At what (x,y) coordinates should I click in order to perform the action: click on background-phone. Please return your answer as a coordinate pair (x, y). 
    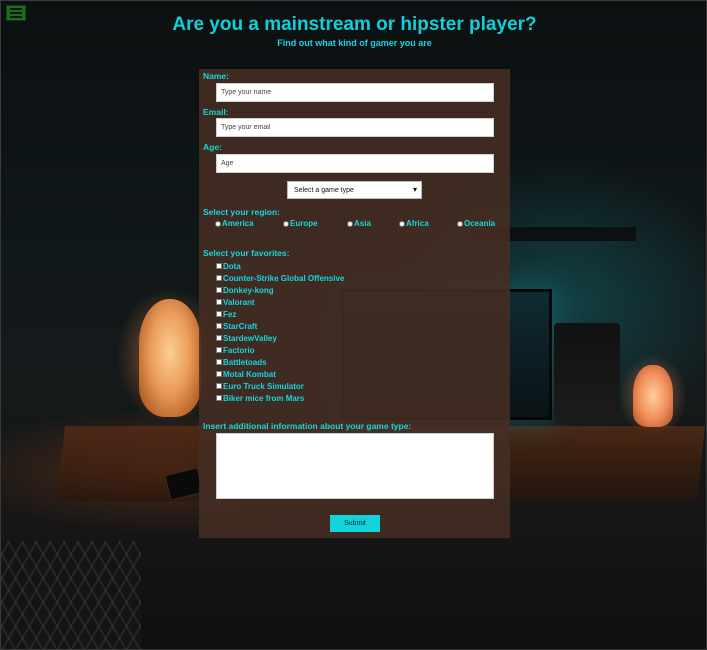
    Looking at the image, I should click on (184, 484).